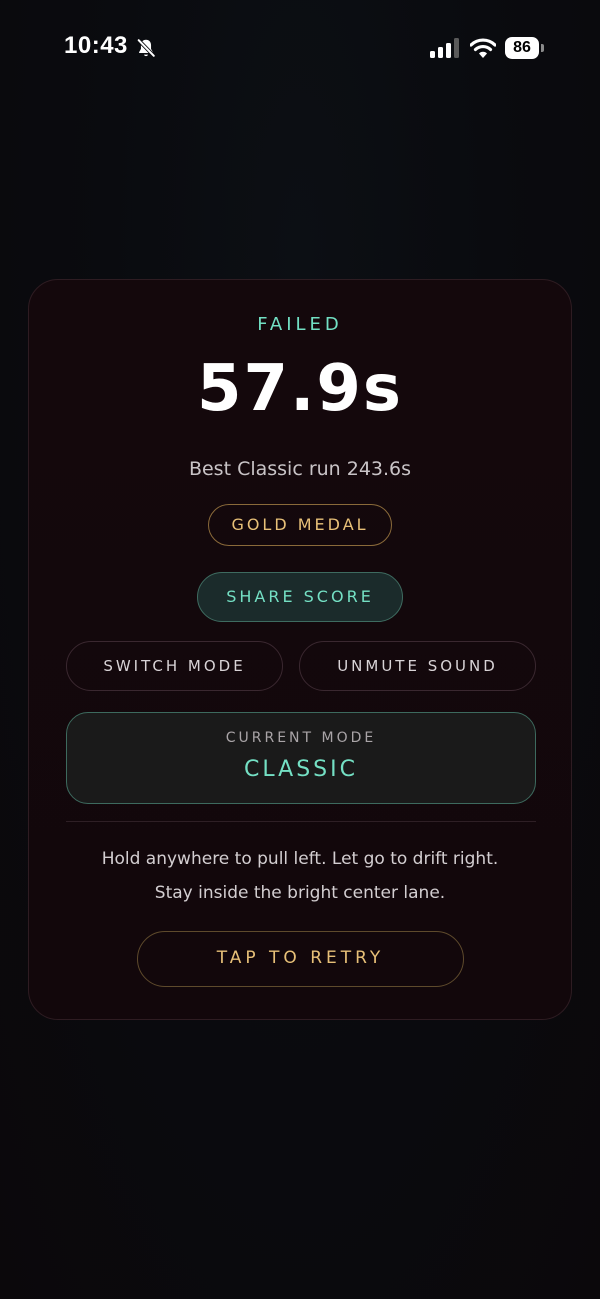 The height and width of the screenshot is (1299, 600). I want to click on best-run-text: Best Classic run 243.6s, so click(300, 469).